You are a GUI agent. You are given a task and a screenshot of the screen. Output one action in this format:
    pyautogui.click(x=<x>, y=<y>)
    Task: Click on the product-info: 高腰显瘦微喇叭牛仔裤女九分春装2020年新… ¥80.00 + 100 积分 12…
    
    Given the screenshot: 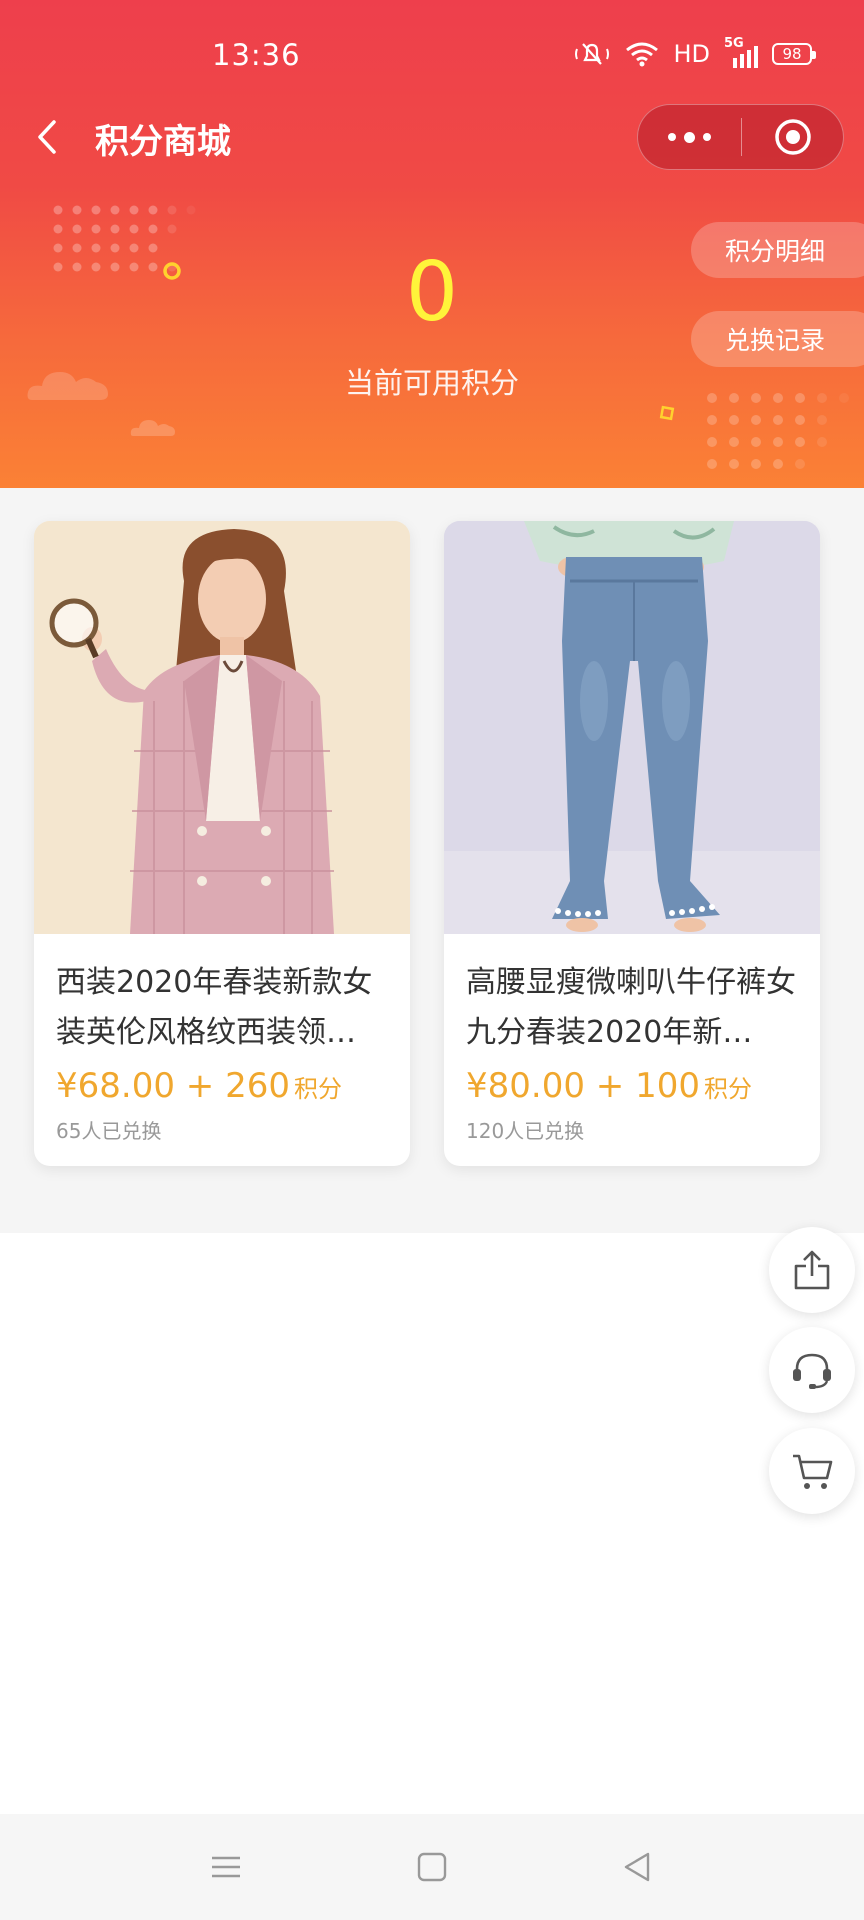 What is the action you would take?
    pyautogui.click(x=632, y=1039)
    